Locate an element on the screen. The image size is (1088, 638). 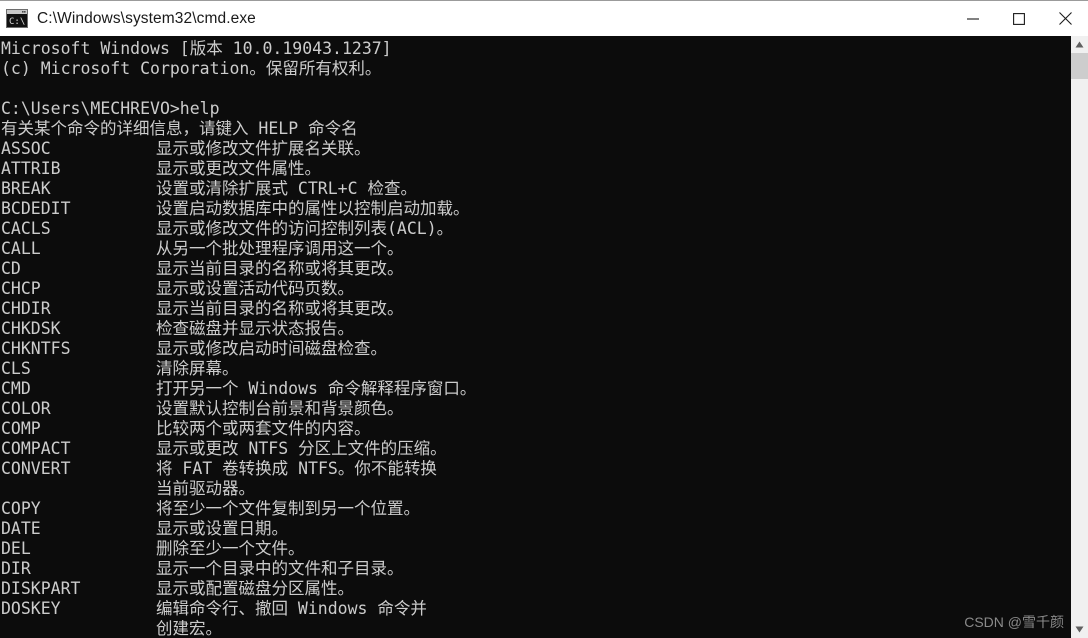
window-title: C:\Windows\system32\cmd.exe is located at coordinates (146, 18).